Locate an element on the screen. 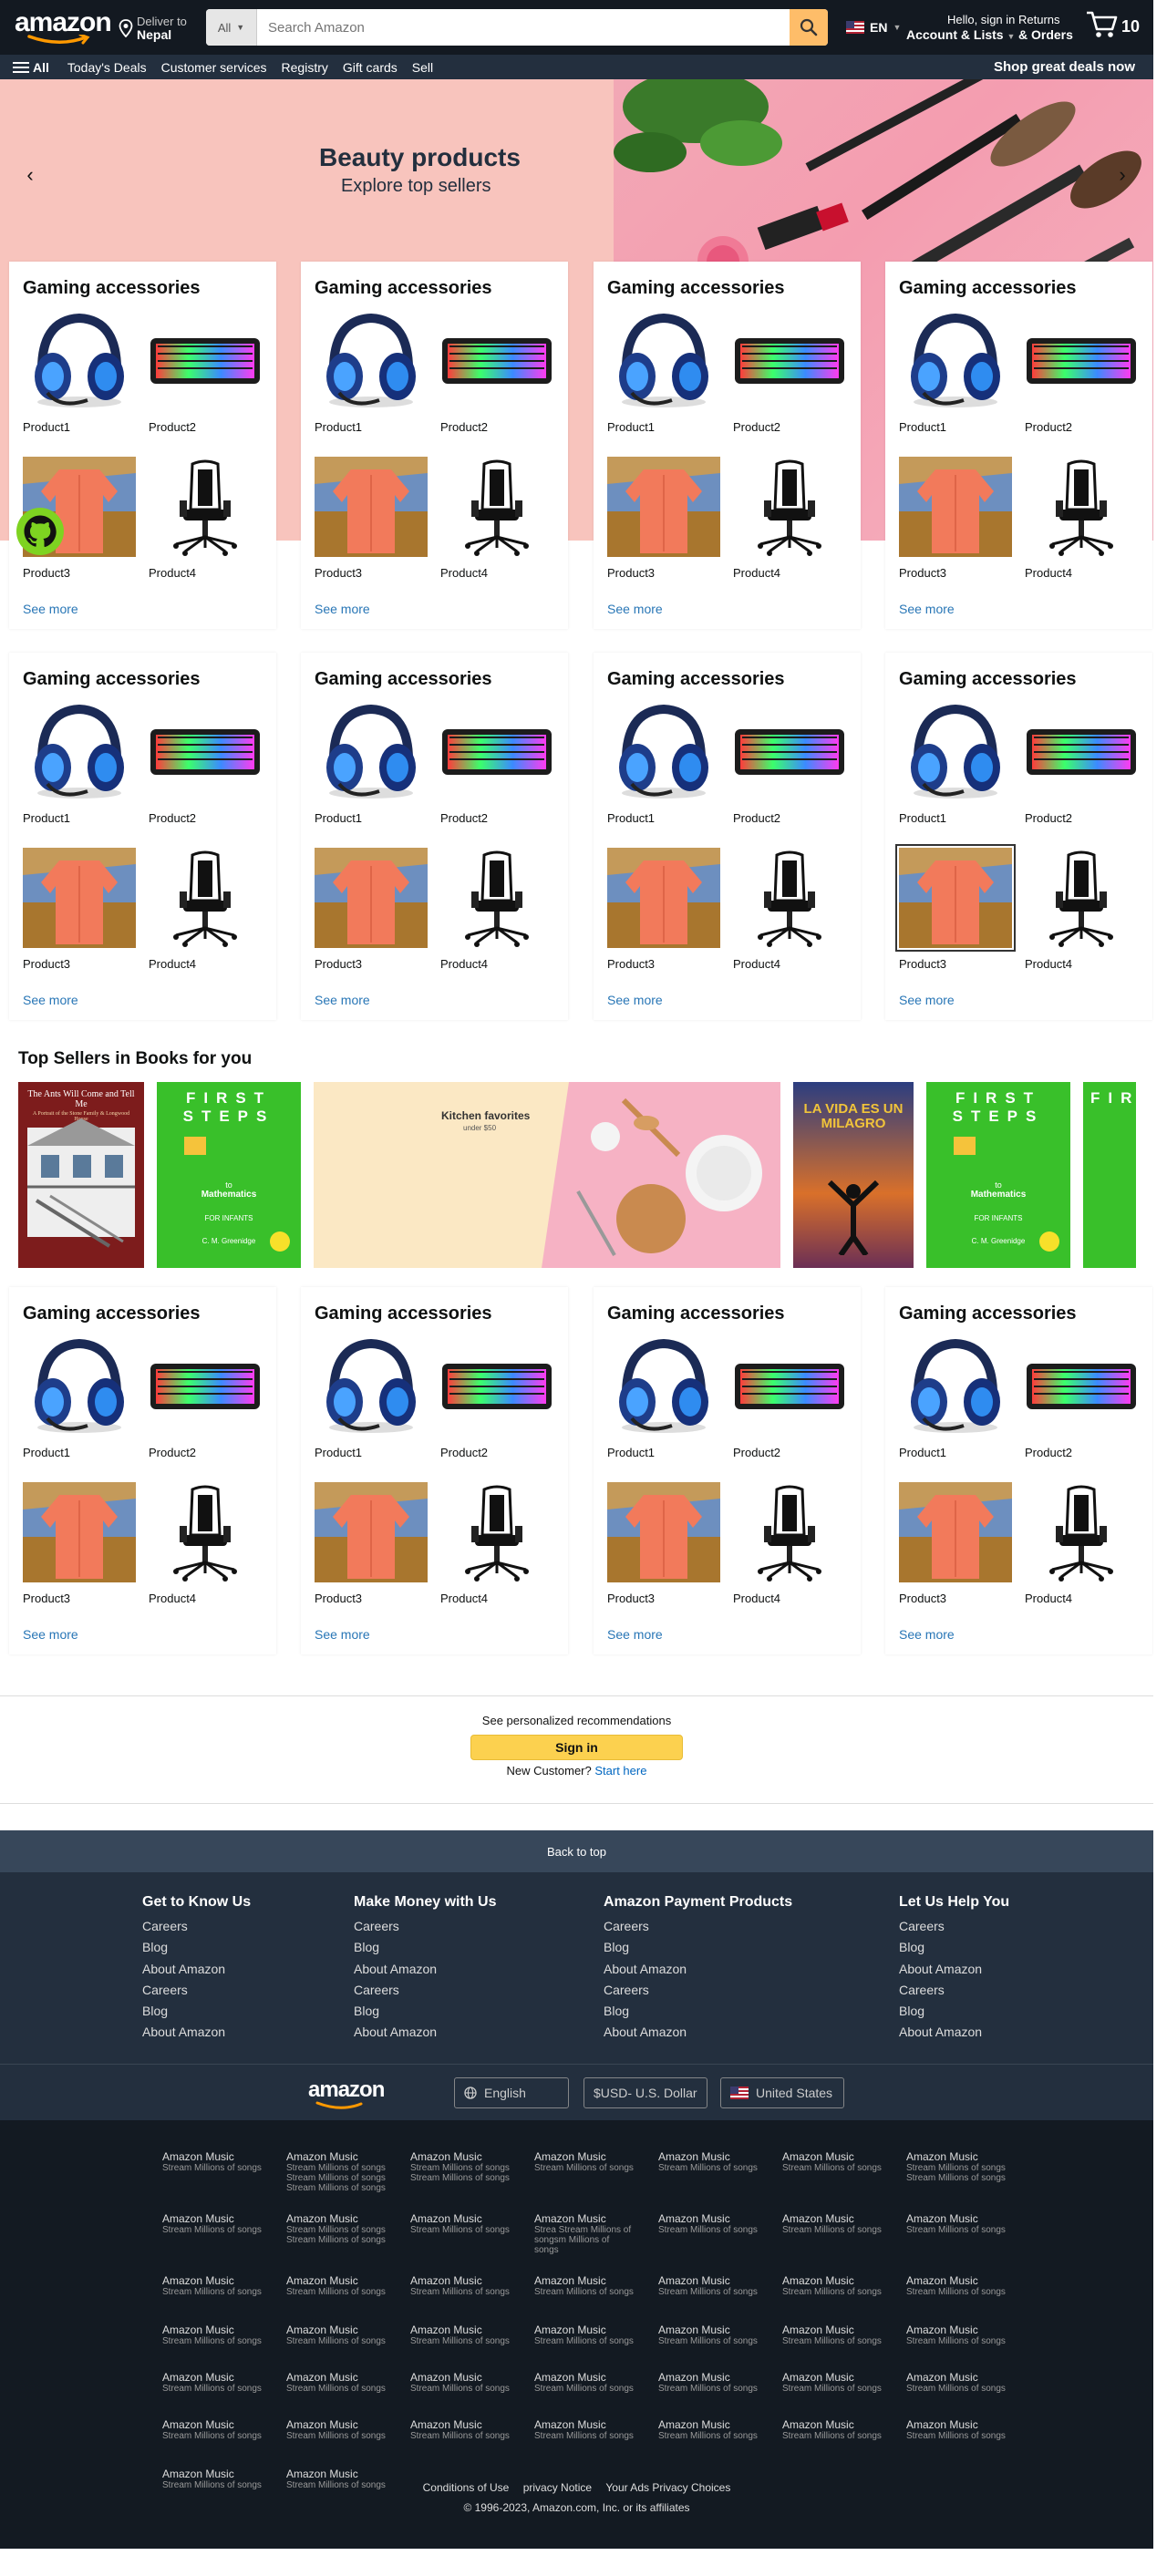 The width and height of the screenshot is (1167, 2576). book-cover-la-vida: LA VIDA ES UN MILAGRO is located at coordinates (853, 1175).